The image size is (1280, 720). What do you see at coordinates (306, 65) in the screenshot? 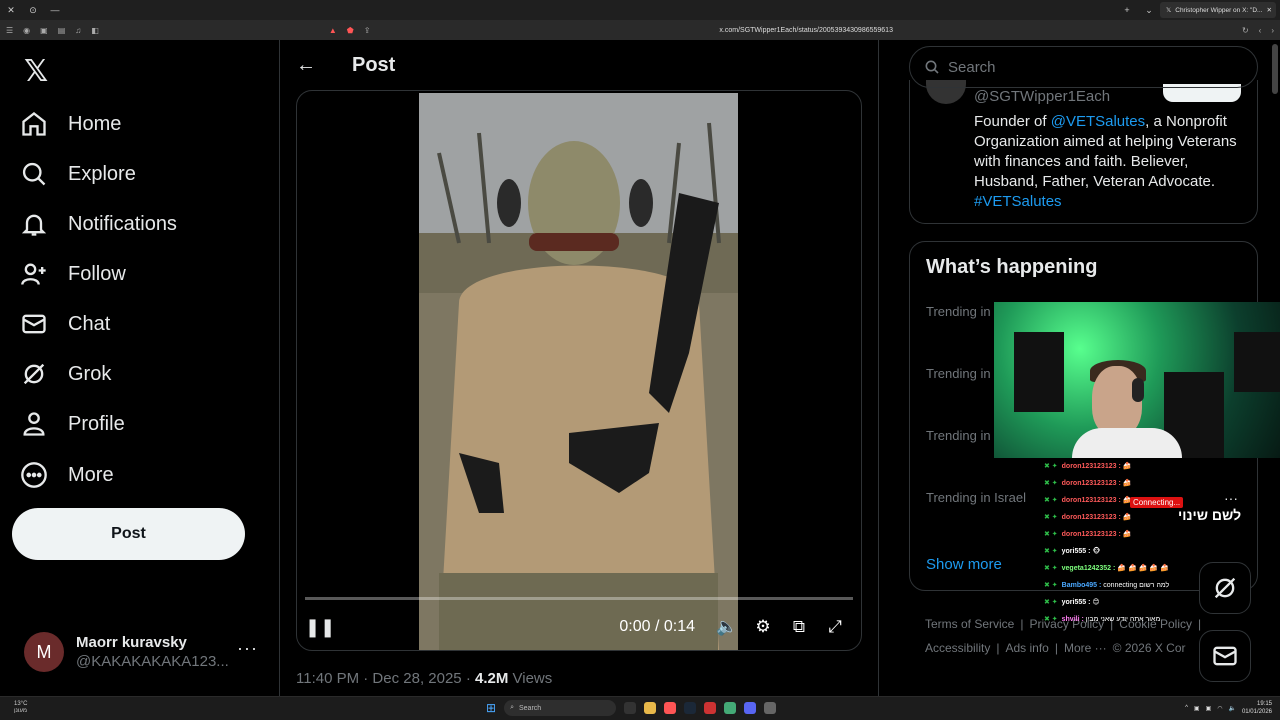
I see `back-arrow-icon: ←` at bounding box center [306, 65].